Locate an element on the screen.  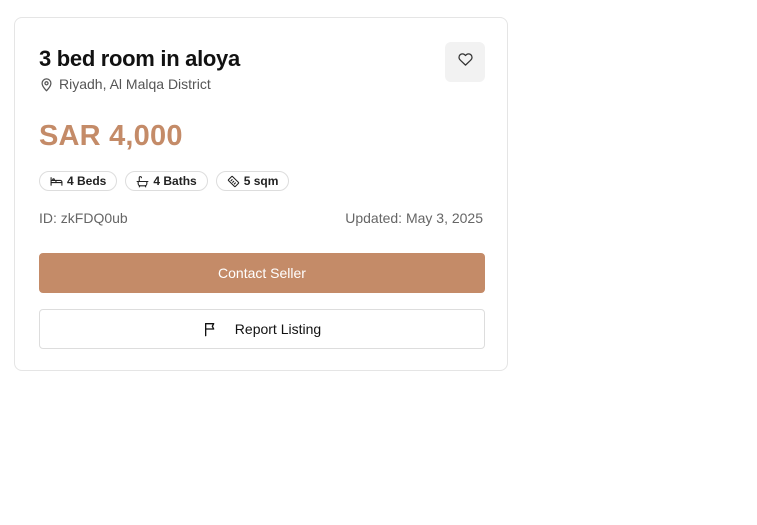
listing-id: ID: zkFDQ0ub is located at coordinates (83, 218).